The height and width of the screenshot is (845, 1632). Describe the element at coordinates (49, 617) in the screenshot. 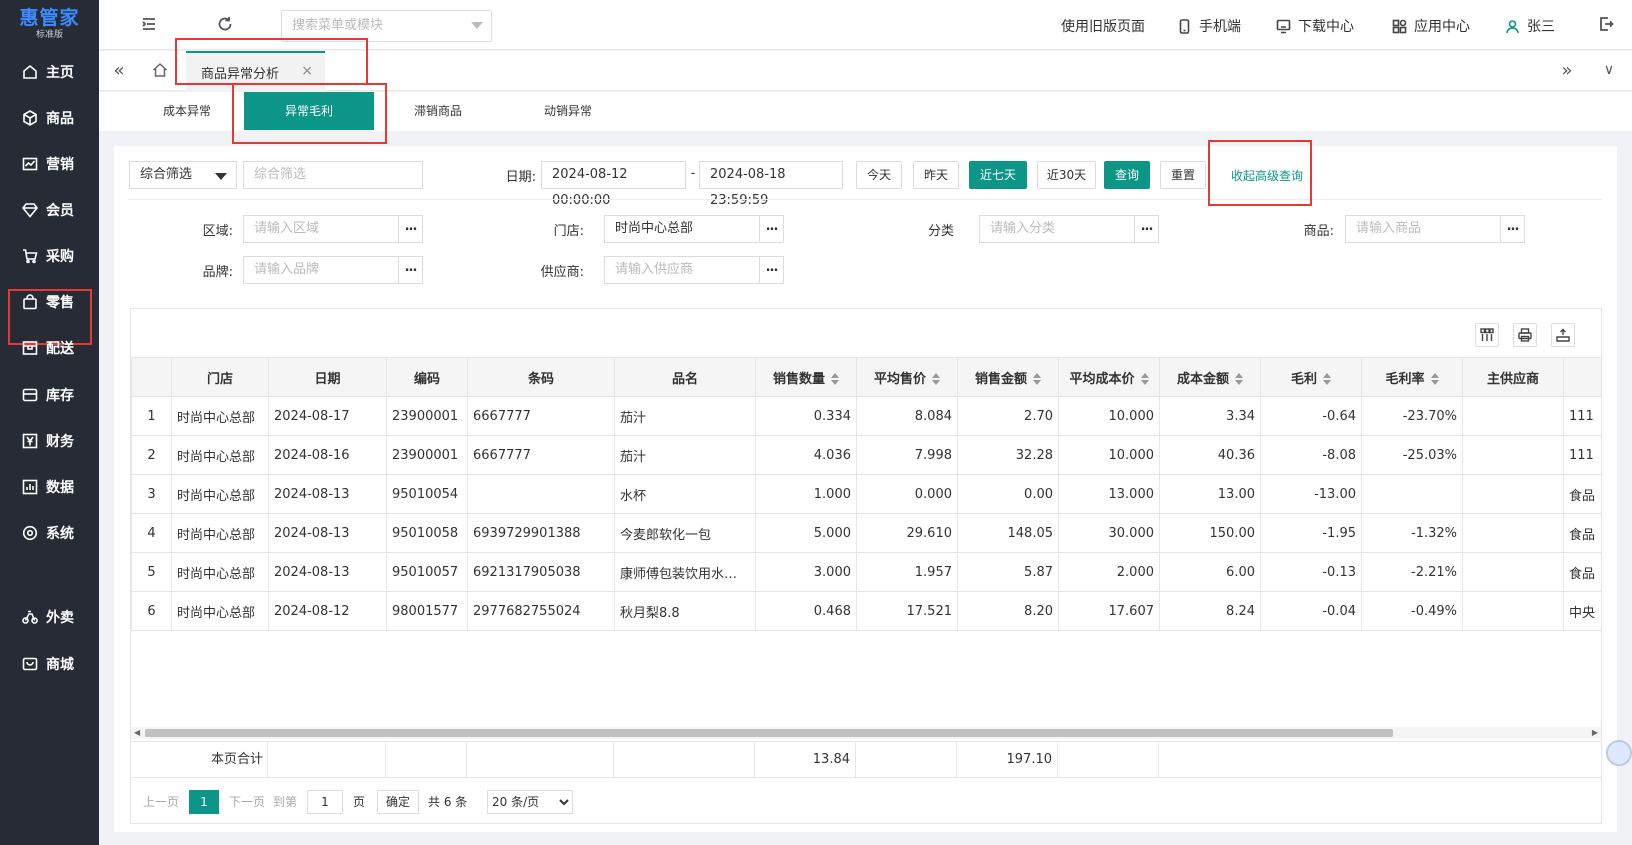

I see `sidebar-item-takeout: 外卖` at that location.